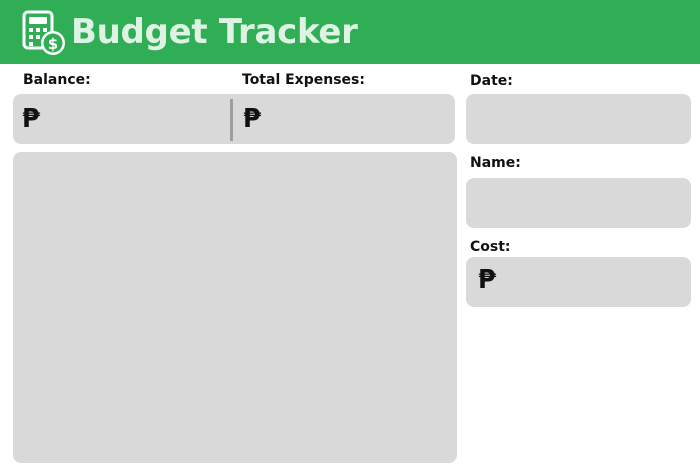 This screenshot has height=475, width=700. What do you see at coordinates (490, 247) in the screenshot?
I see `cost-label: Cost:` at bounding box center [490, 247].